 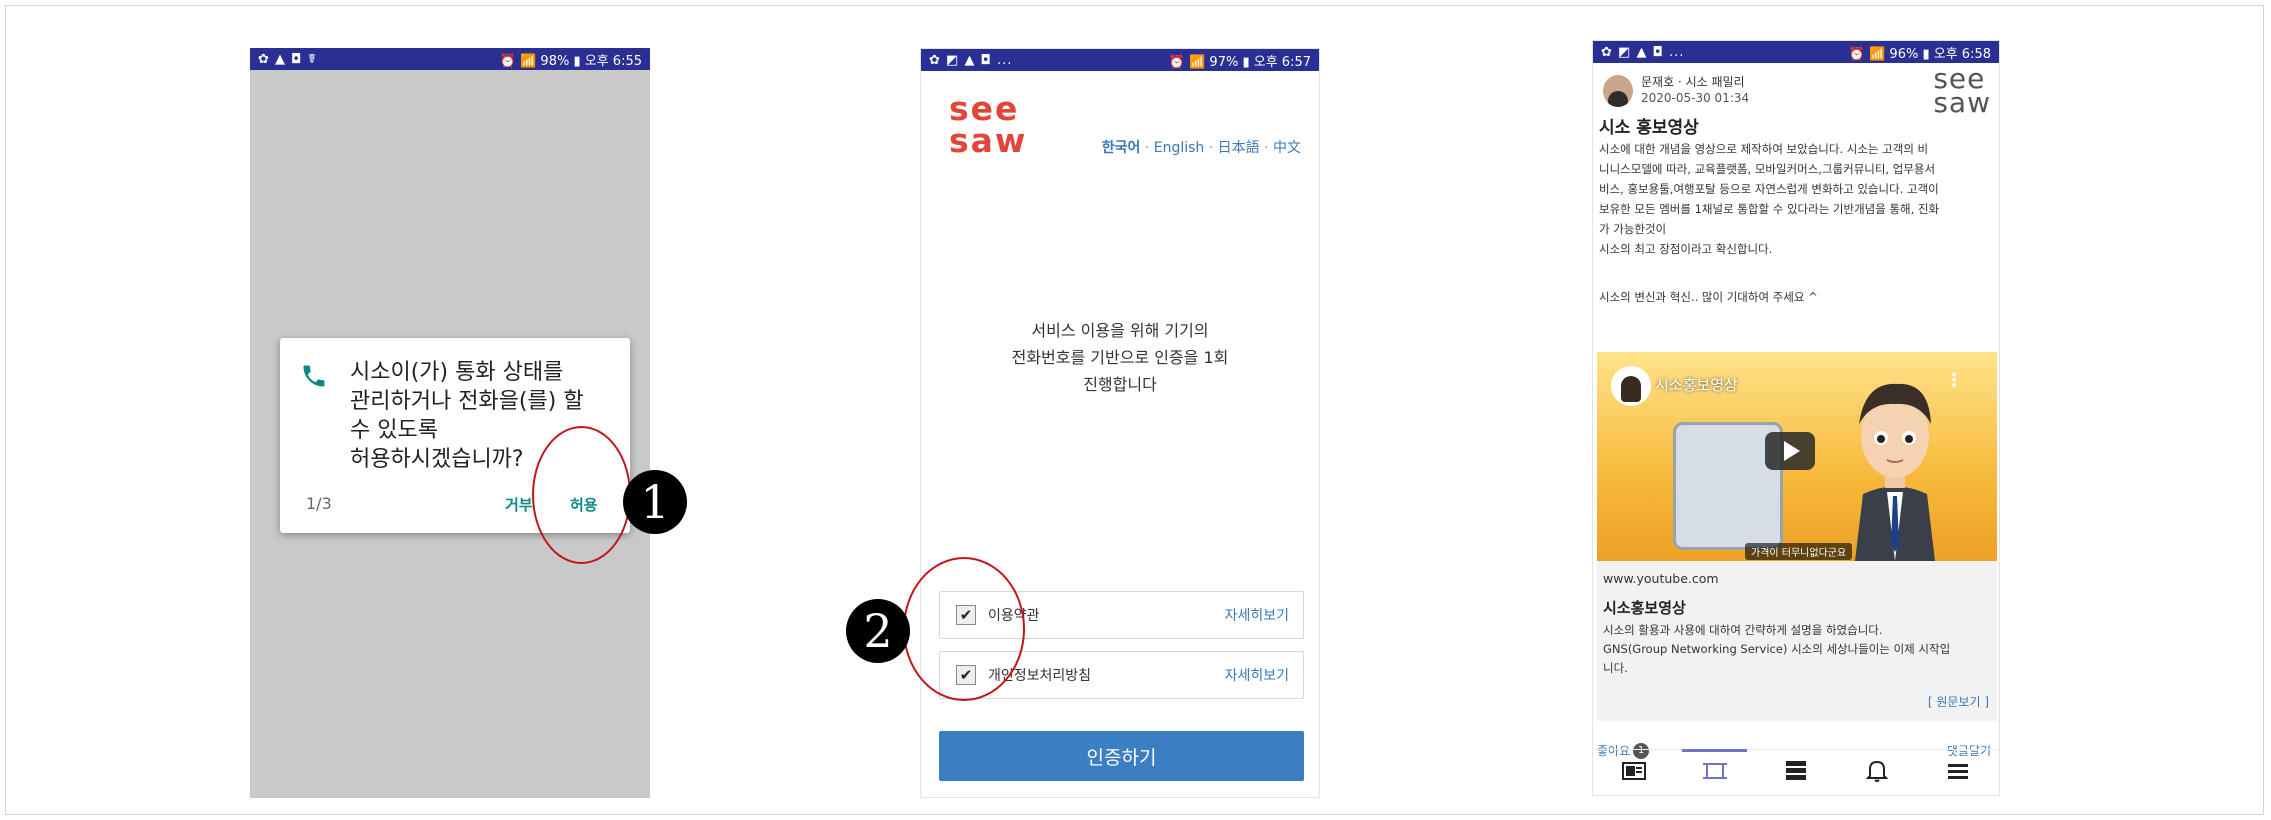 What do you see at coordinates (1644, 608) in the screenshot?
I see `link-title: 시소홍보영상` at bounding box center [1644, 608].